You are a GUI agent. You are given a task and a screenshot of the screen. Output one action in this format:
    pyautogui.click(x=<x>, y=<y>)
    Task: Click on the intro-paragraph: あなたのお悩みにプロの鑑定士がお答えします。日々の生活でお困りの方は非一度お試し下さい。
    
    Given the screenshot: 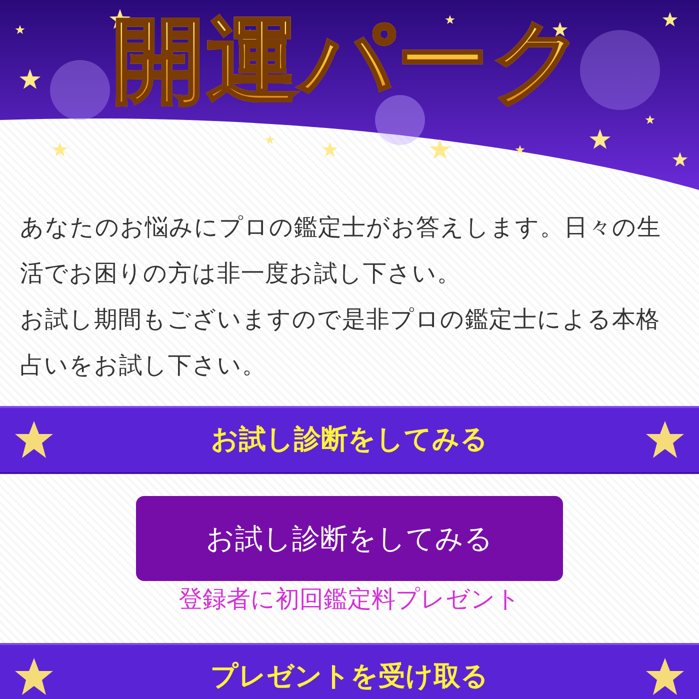 What is the action you would take?
    pyautogui.click(x=341, y=250)
    